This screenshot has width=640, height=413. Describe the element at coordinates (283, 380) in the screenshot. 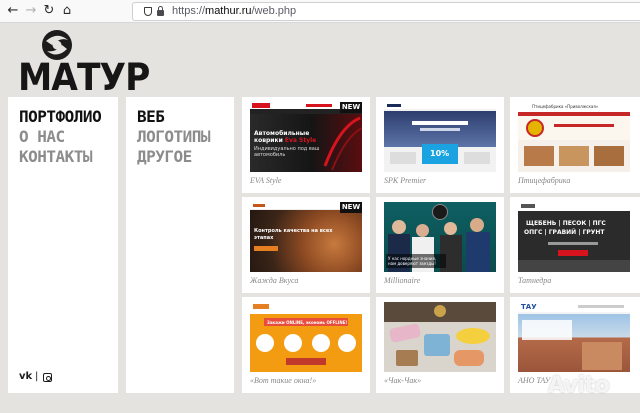

I see `project-caption: «Вот такие окна!»` at that location.